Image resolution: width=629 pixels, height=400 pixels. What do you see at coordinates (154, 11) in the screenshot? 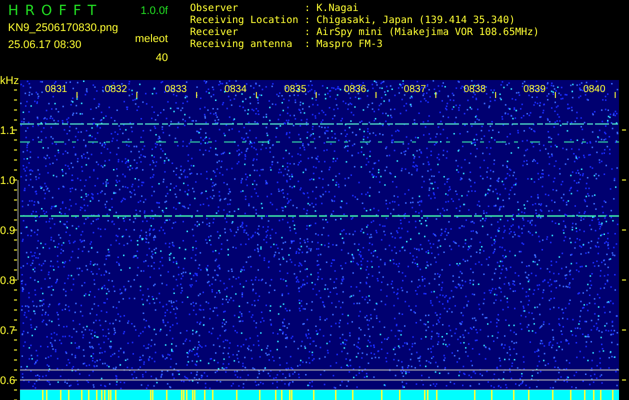
I see `version-label: 1.0.0f` at bounding box center [154, 11].